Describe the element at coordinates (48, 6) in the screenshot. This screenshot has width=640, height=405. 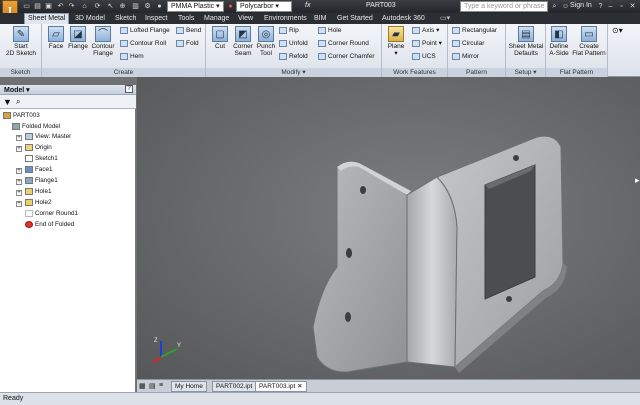
I see `save-icon: ▣` at that location.